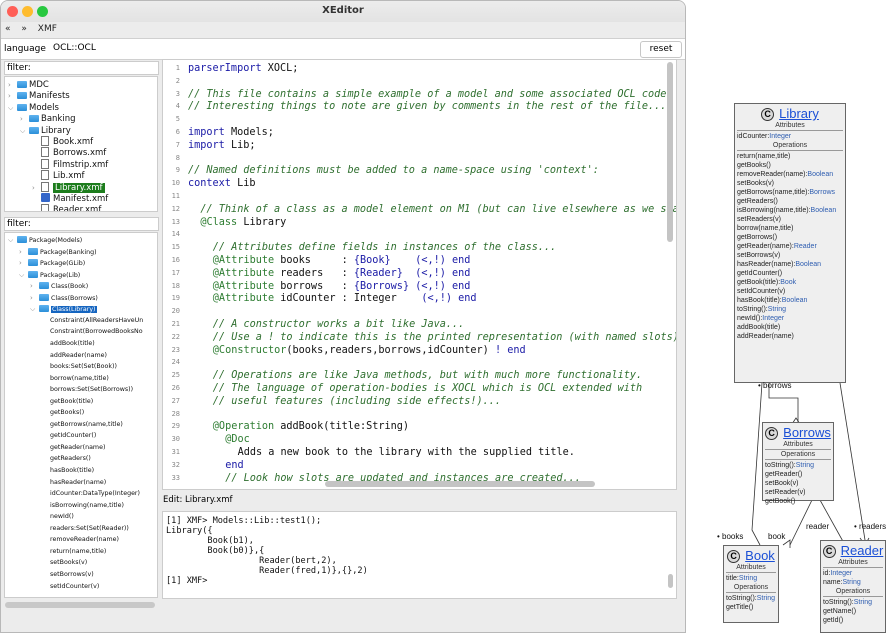 Image resolution: width=892 pixels, height=633 pixels. What do you see at coordinates (772, 174) in the screenshot?
I see `operation-name: removeReader(name):` at bounding box center [772, 174].